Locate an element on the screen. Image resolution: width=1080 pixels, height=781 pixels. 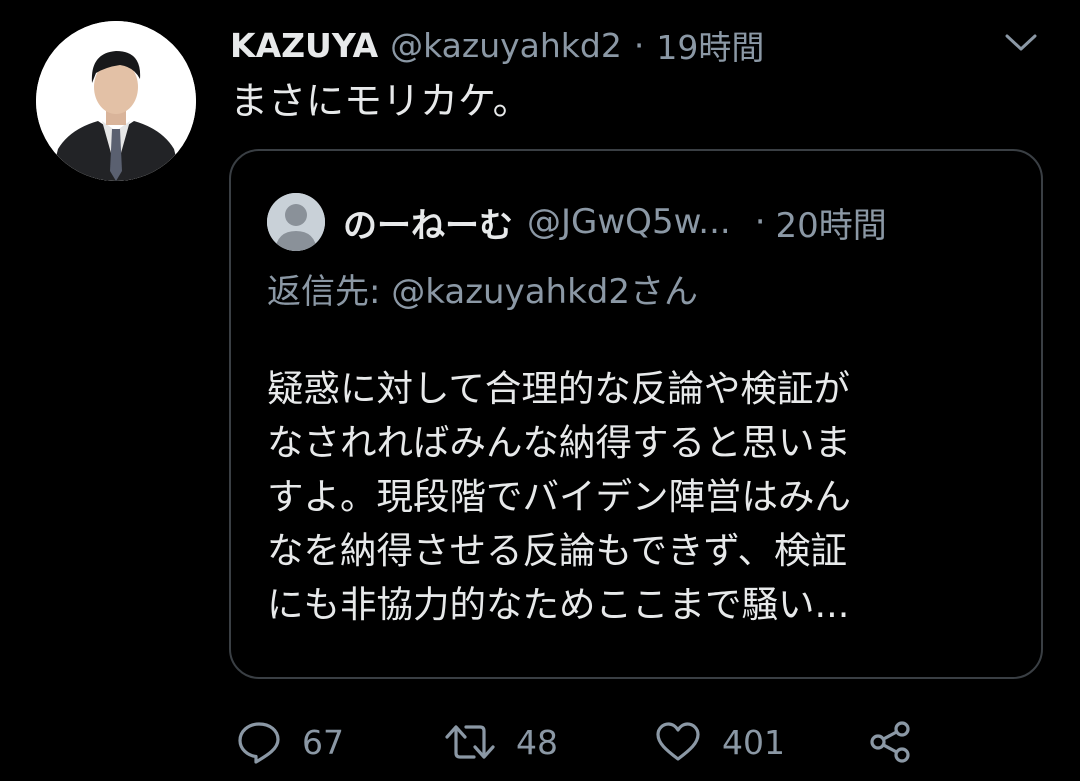
quoted-header: のーねーむ @JGwQ5w... · 20時間 is located at coordinates (615, 222).